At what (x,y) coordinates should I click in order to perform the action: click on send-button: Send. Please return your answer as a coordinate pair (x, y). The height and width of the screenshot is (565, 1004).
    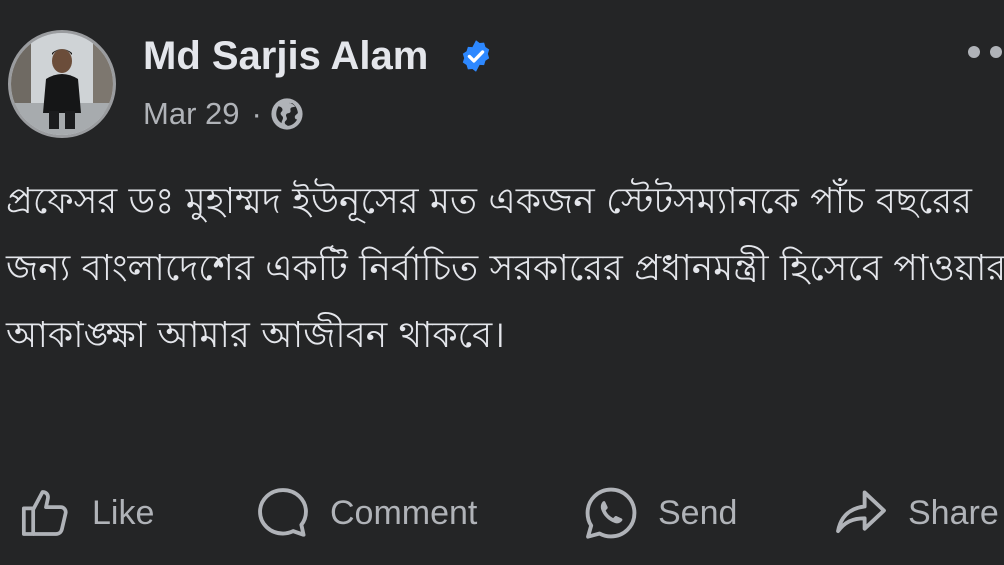
    Looking at the image, I should click on (659, 513).